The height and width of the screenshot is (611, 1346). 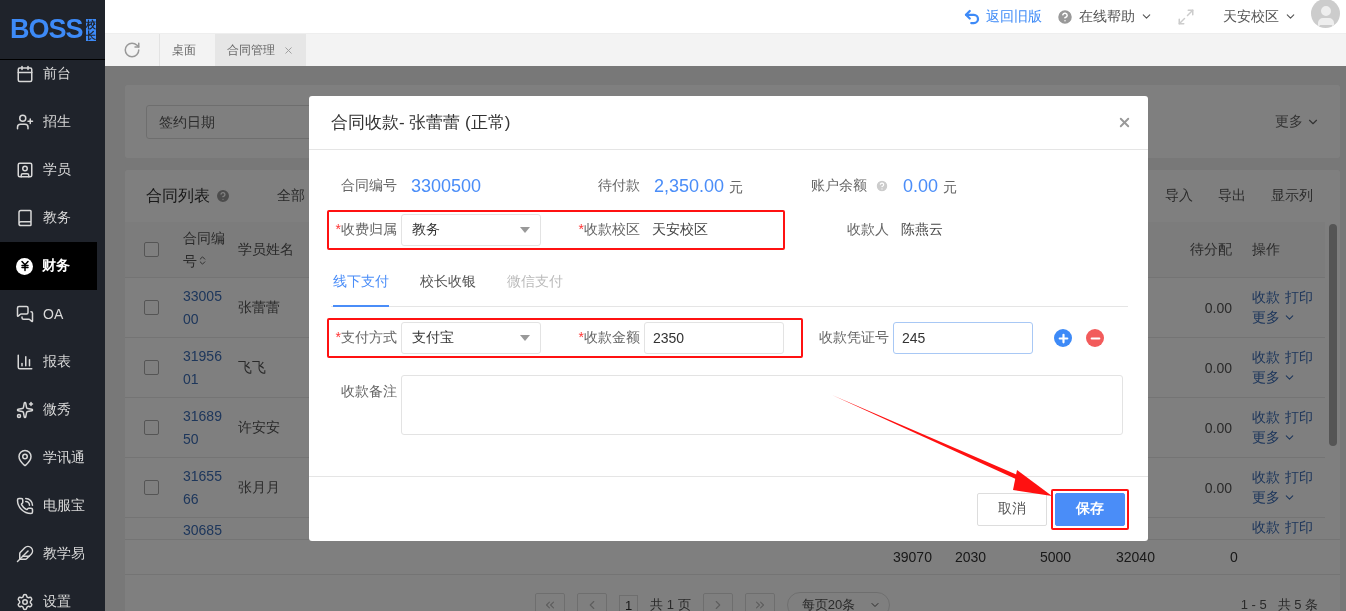 I want to click on sidebar-item: 报表, so click(x=48, y=362).